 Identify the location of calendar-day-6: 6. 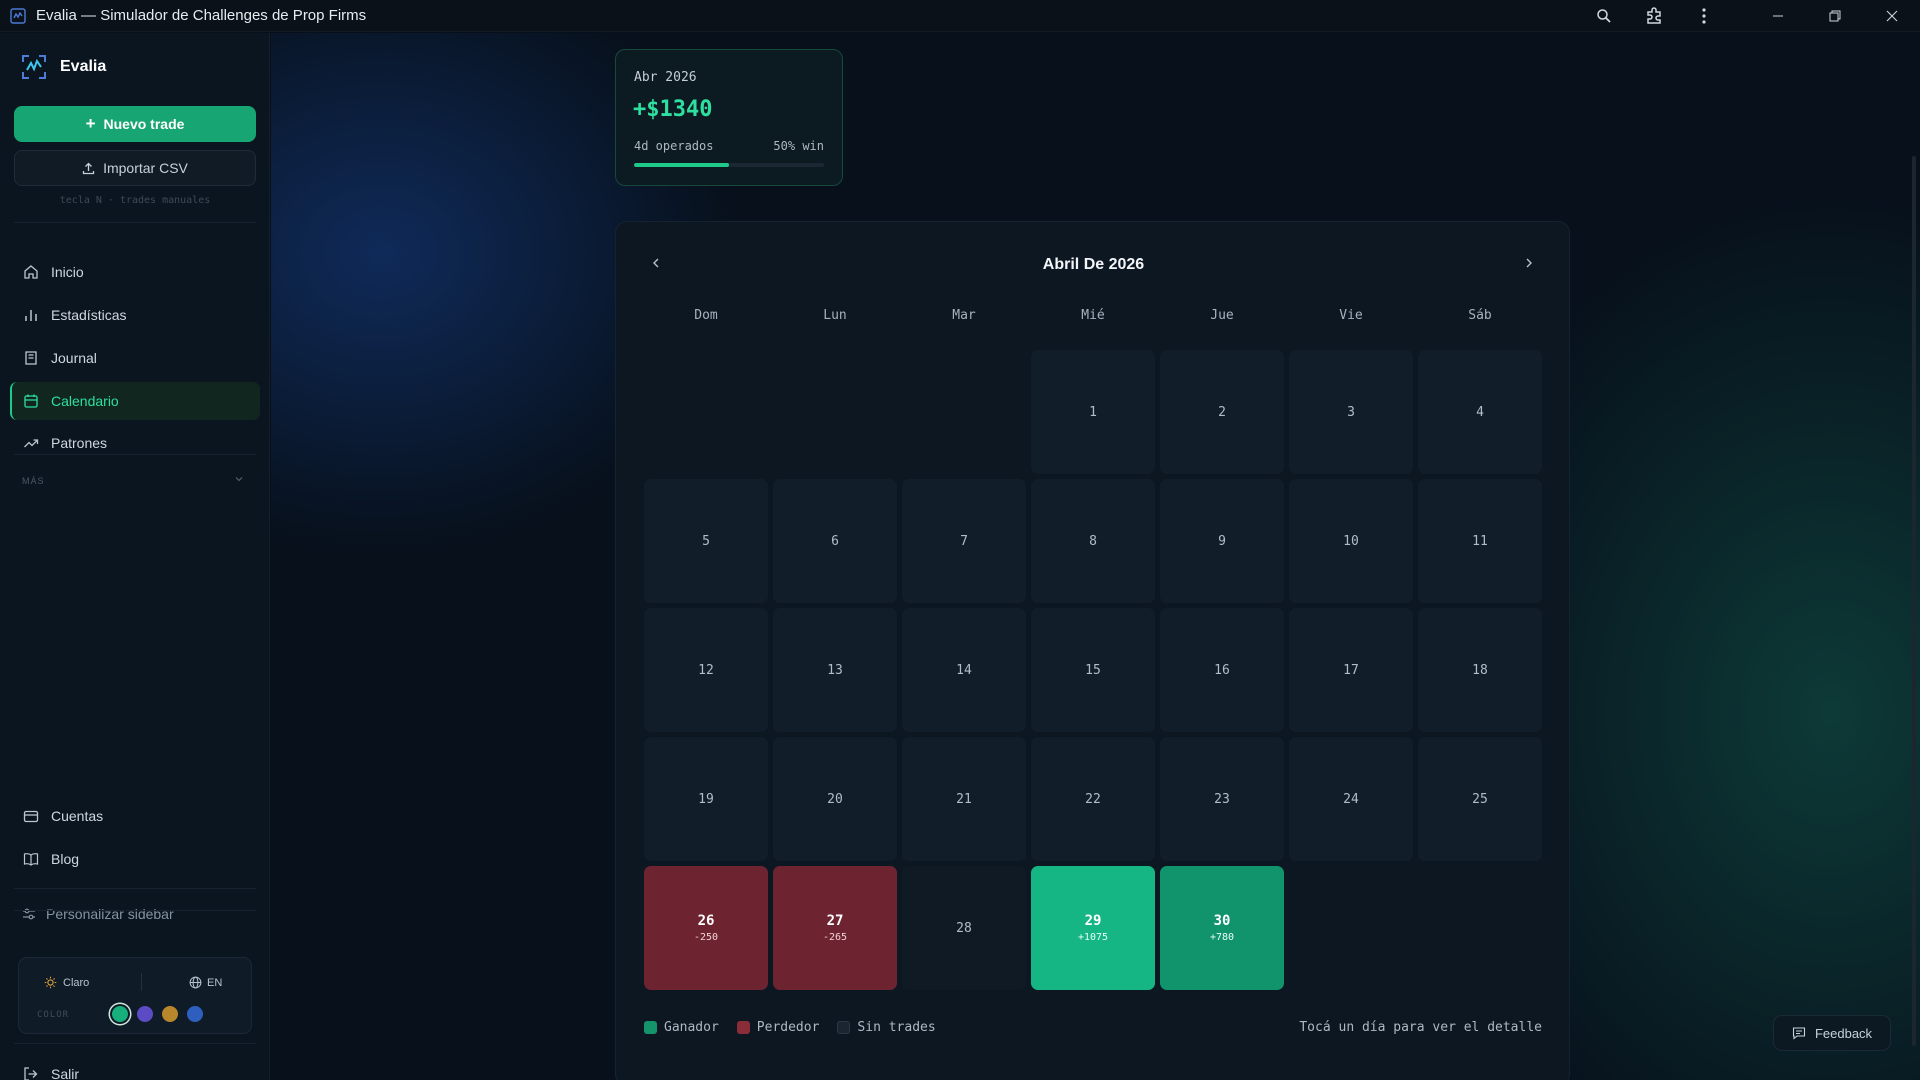
(835, 541).